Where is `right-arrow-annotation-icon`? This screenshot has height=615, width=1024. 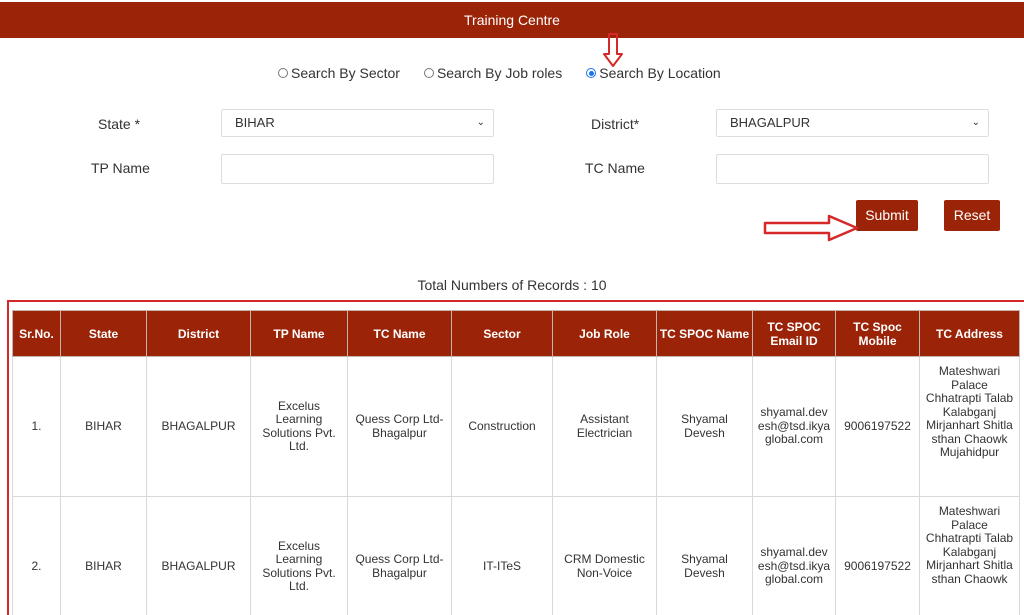 right-arrow-annotation-icon is located at coordinates (811, 228).